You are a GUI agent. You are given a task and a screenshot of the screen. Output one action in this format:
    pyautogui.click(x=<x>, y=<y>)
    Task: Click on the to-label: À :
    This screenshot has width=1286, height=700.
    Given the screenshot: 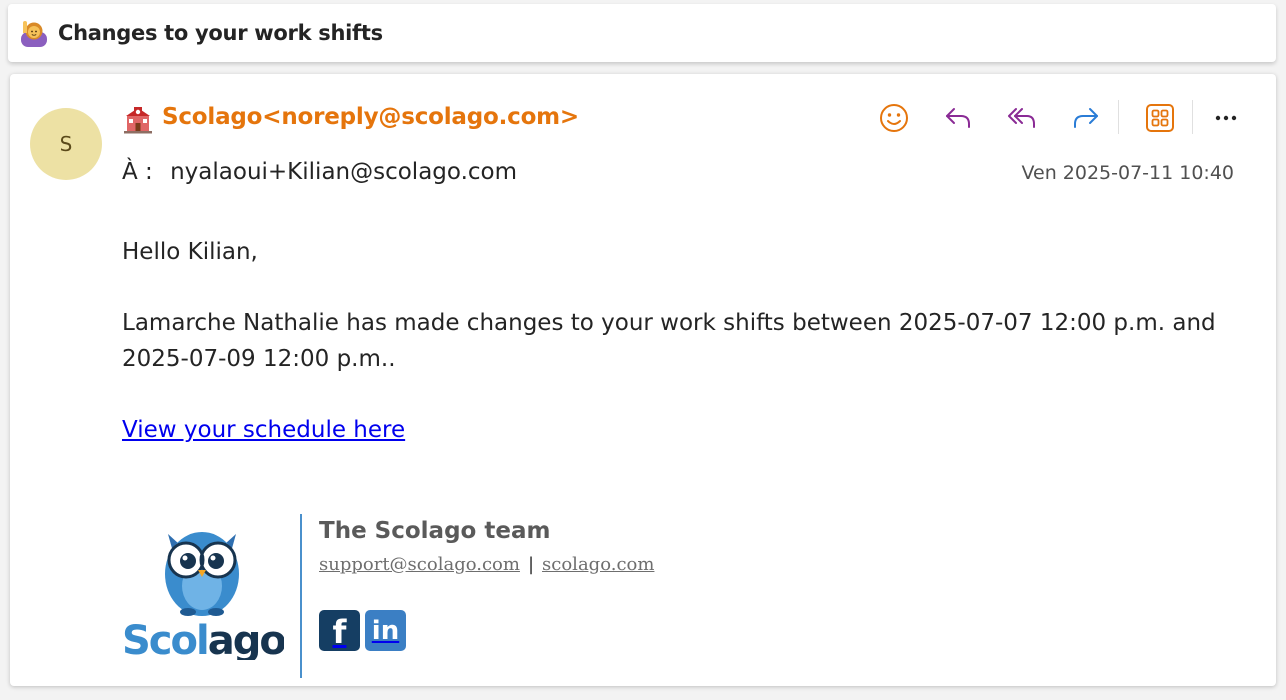 What is the action you would take?
    pyautogui.click(x=137, y=172)
    